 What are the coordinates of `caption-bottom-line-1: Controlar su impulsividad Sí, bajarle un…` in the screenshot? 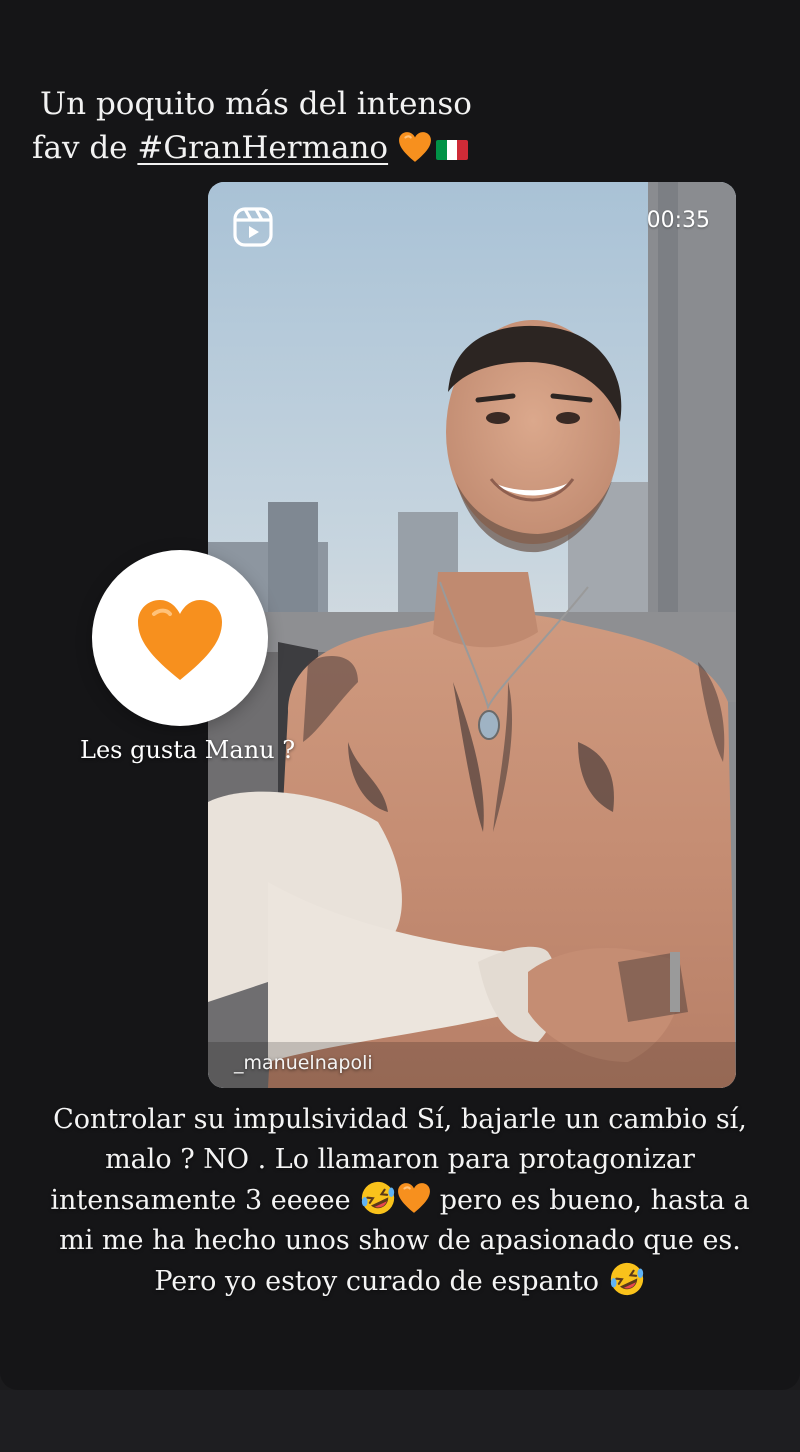 It's located at (400, 1119).